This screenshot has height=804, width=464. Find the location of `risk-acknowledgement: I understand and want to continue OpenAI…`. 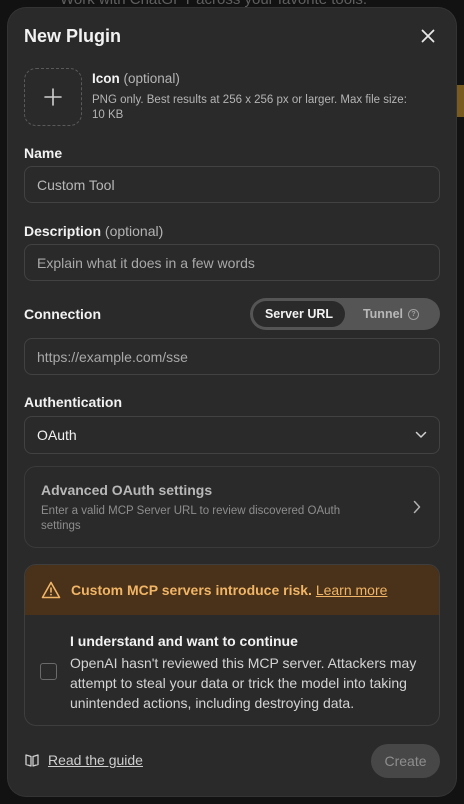

risk-acknowledgement: I understand and want to continue OpenAI… is located at coordinates (232, 670).